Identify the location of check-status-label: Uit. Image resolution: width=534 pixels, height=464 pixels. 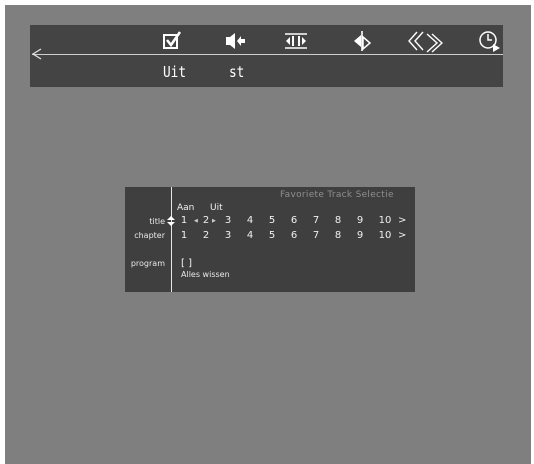
(175, 72).